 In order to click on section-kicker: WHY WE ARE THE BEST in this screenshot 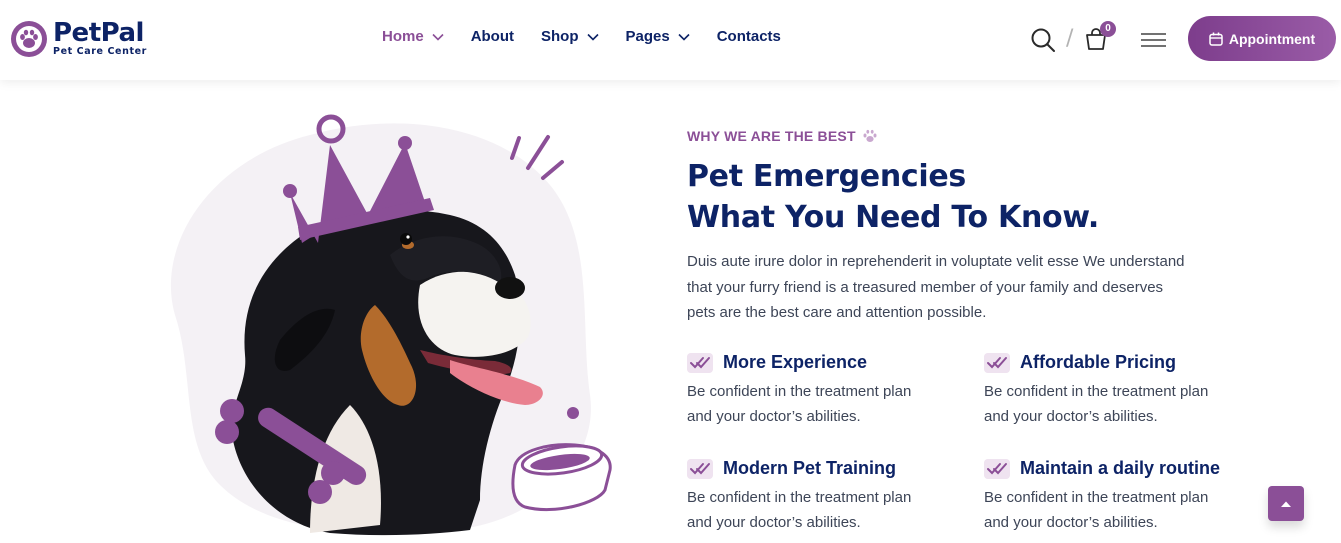, I will do `click(782, 136)`.